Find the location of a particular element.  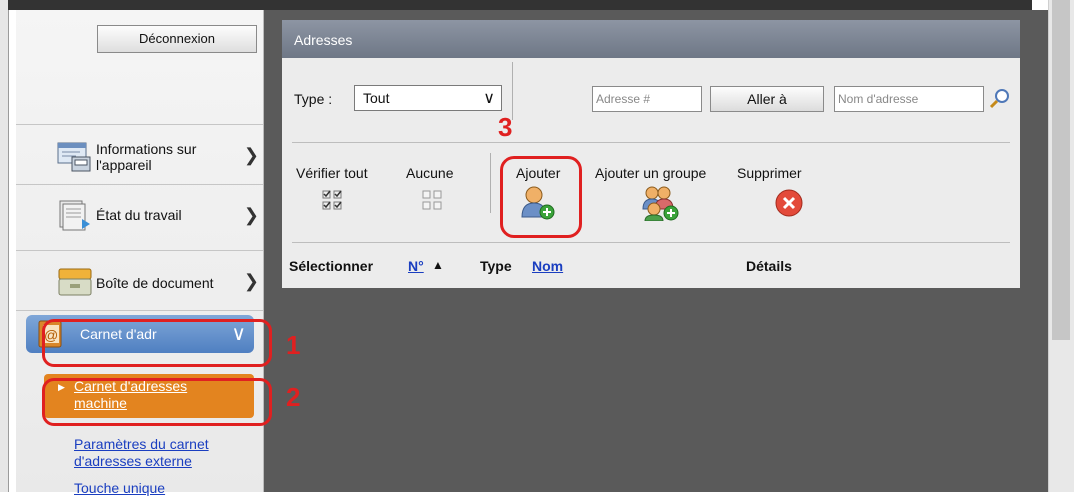

column-header-details: Détails is located at coordinates (769, 266).